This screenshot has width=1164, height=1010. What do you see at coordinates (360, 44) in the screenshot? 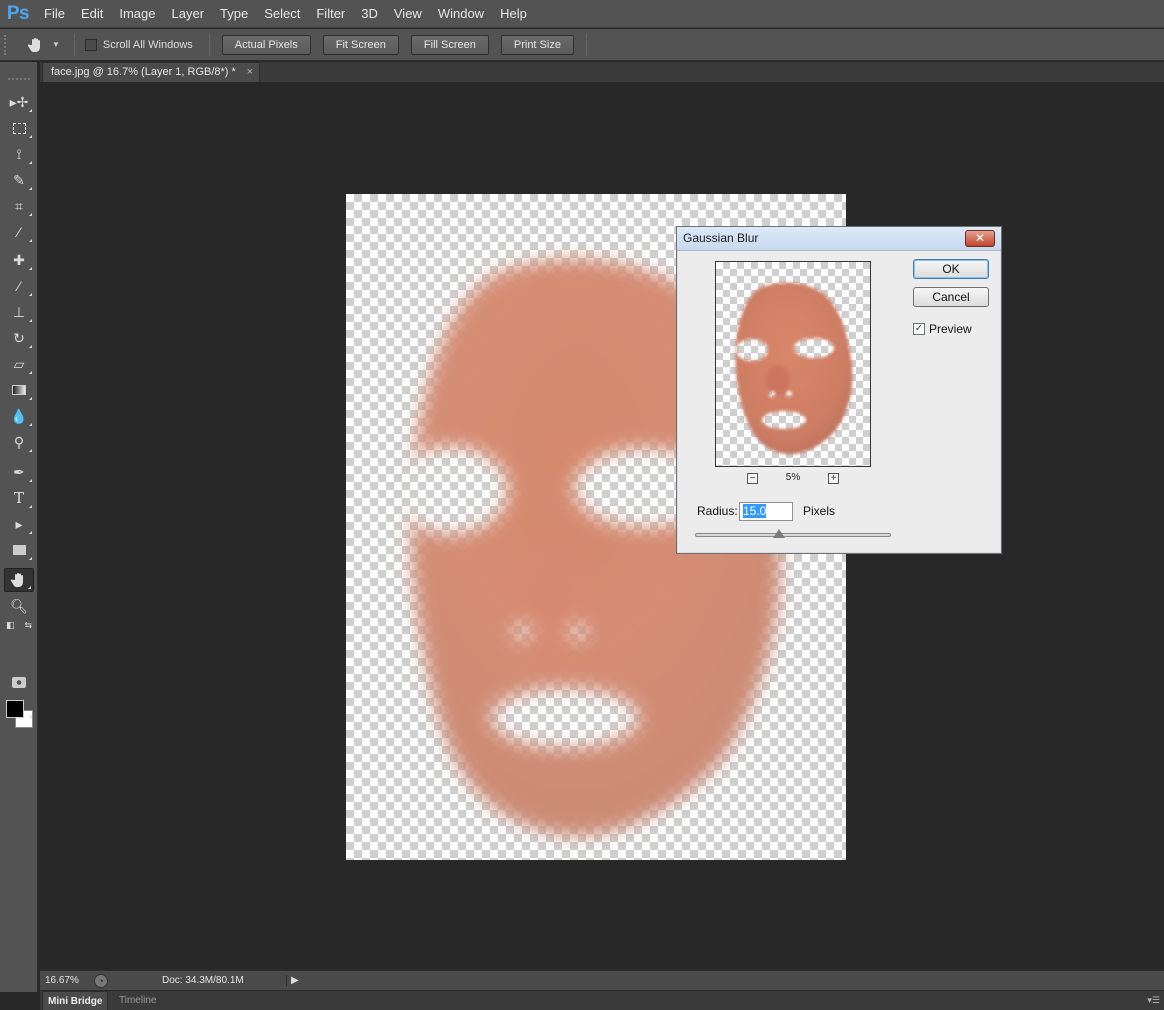
I see `fit-screen-button: Fit Screen` at bounding box center [360, 44].